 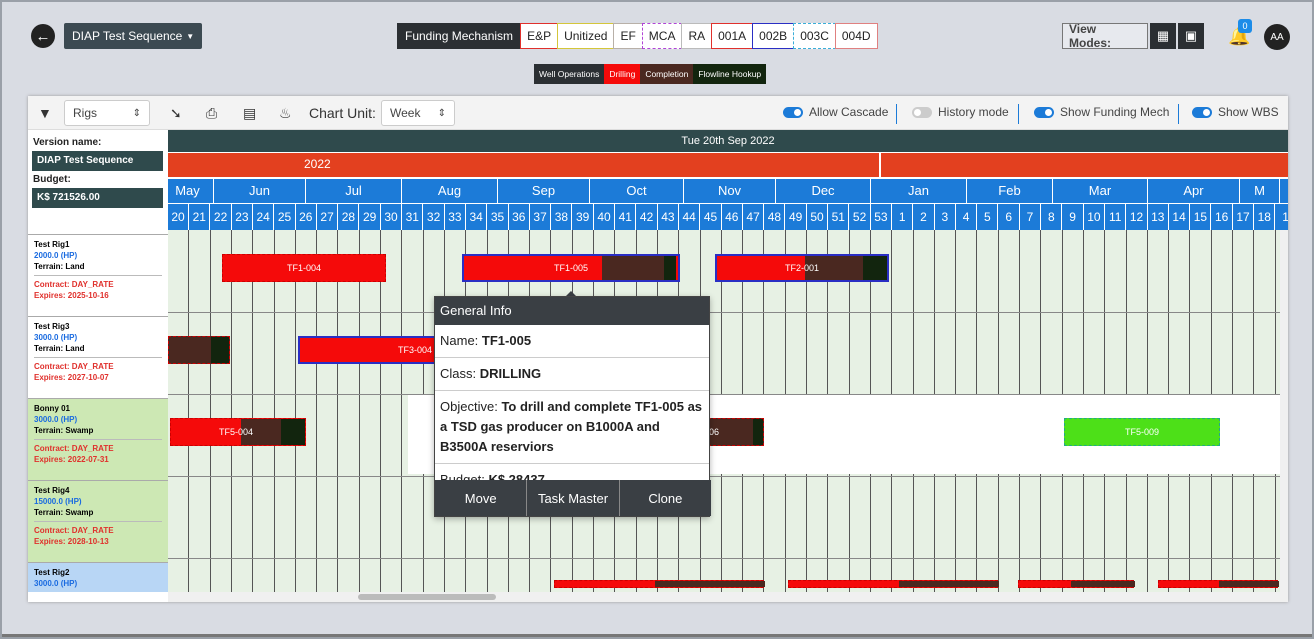 What do you see at coordinates (249, 113) in the screenshot?
I see `table-icon: ▤` at bounding box center [249, 113].